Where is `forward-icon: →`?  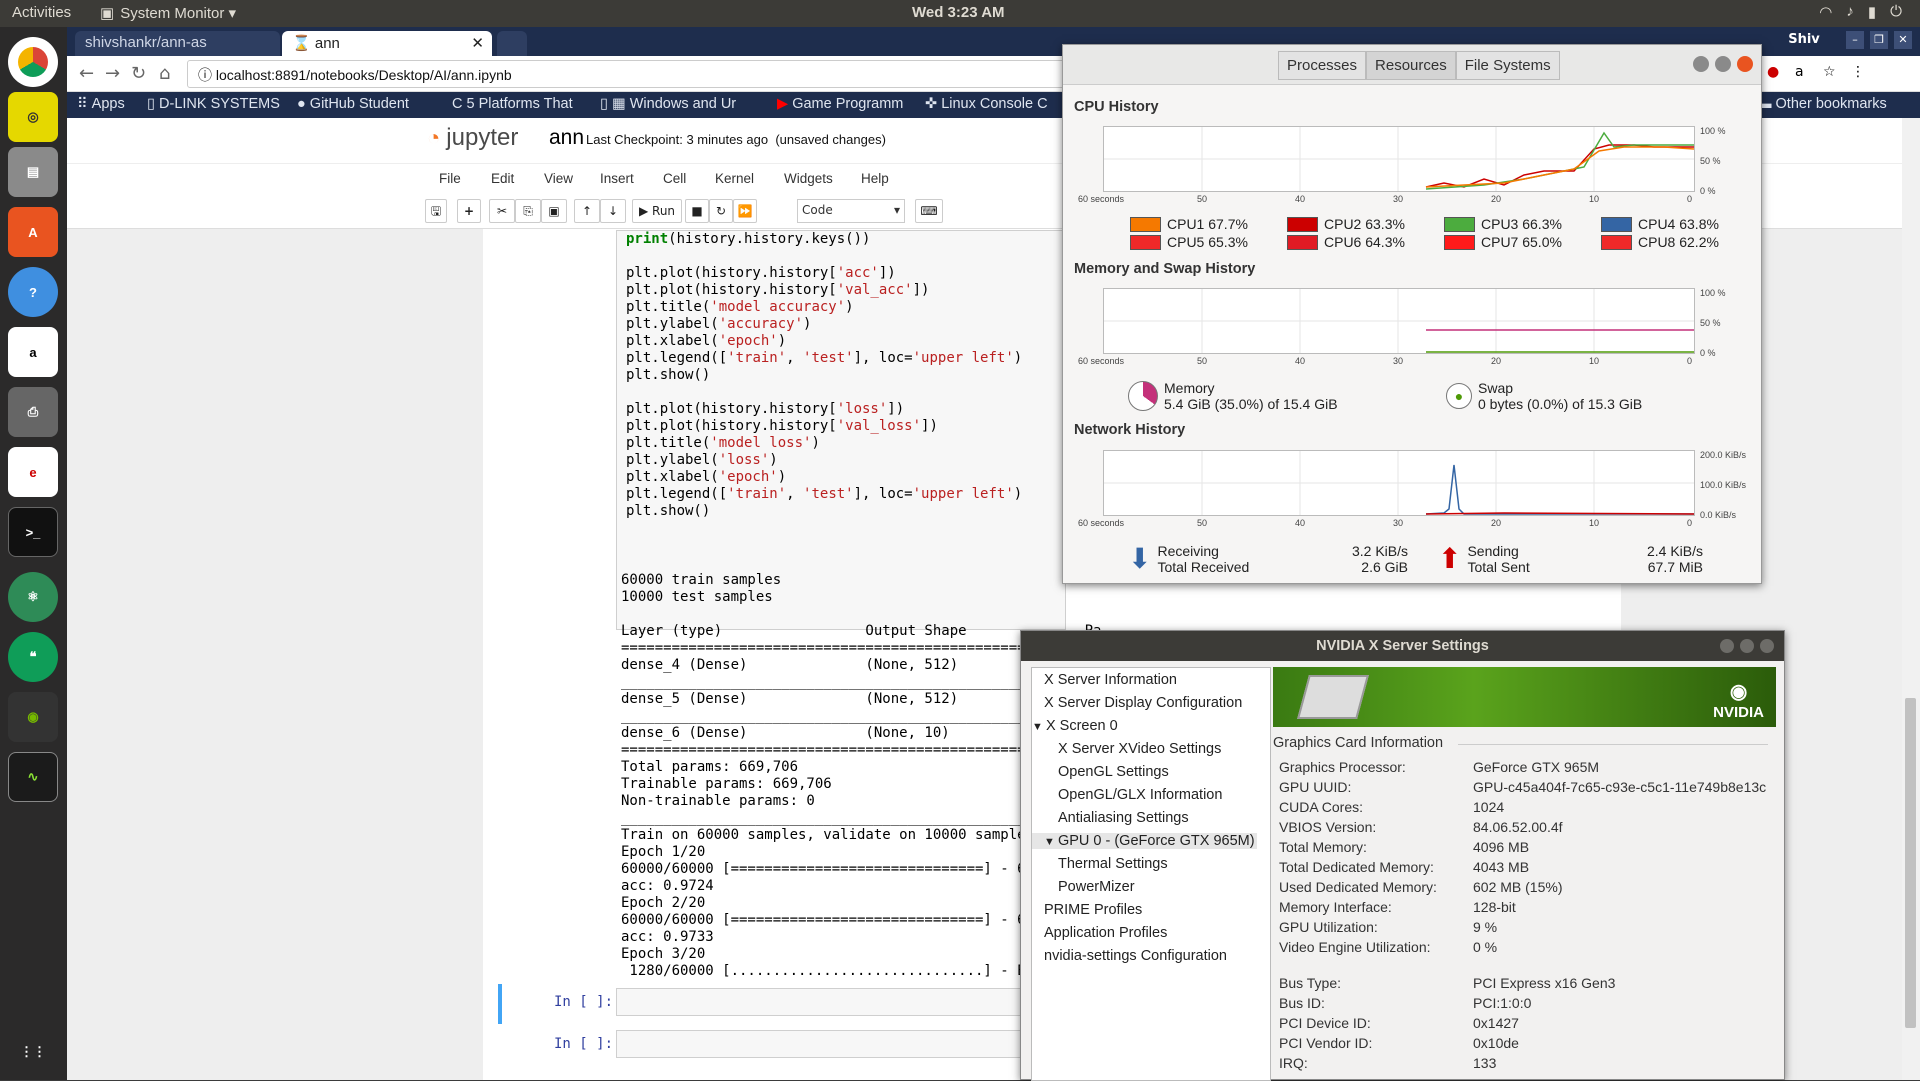 forward-icon: → is located at coordinates (112, 73).